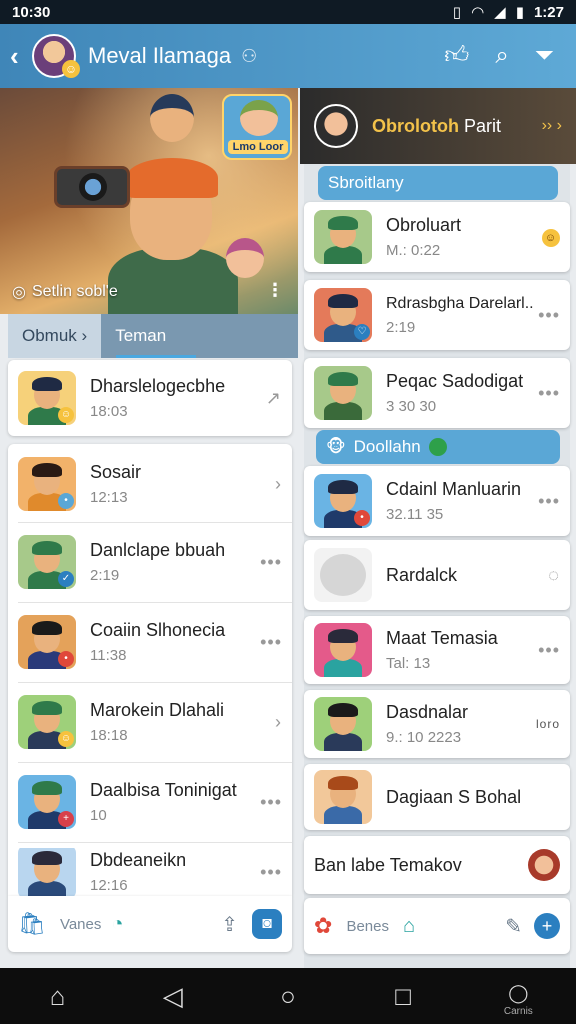 Image resolution: width=576 pixels, height=1024 pixels. What do you see at coordinates (31, 12) in the screenshot?
I see `status-time-left: 10:30` at bounding box center [31, 12].